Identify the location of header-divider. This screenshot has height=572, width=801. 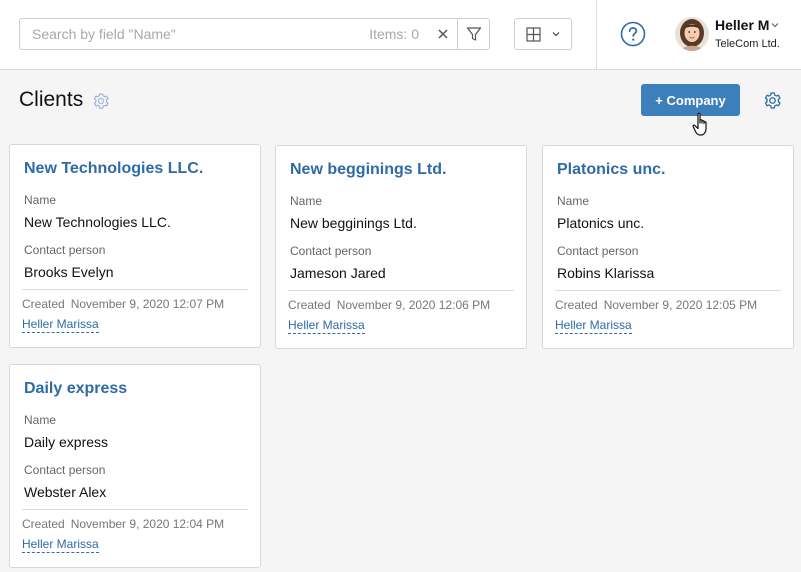
(596, 35).